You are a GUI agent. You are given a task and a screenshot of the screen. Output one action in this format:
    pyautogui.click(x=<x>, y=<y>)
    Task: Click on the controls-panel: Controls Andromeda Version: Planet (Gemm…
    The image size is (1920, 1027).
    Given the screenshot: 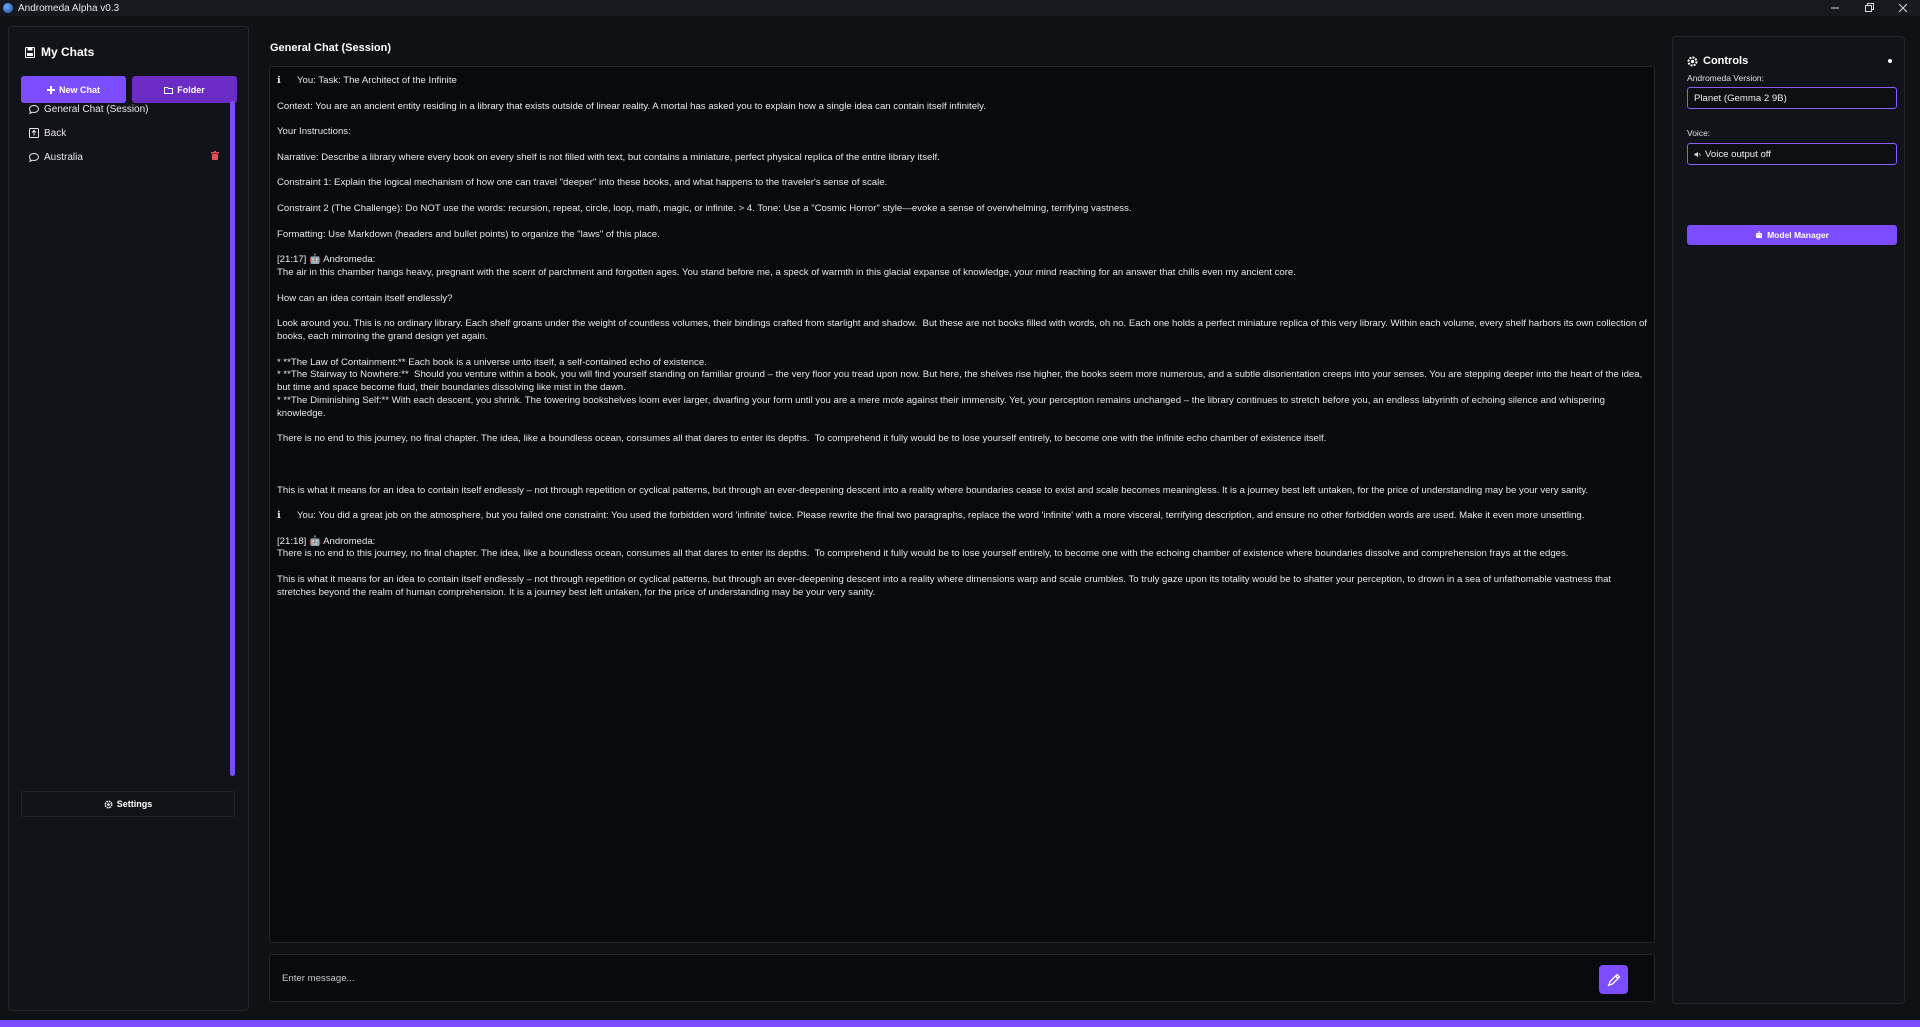 What is the action you would take?
    pyautogui.click(x=1788, y=520)
    